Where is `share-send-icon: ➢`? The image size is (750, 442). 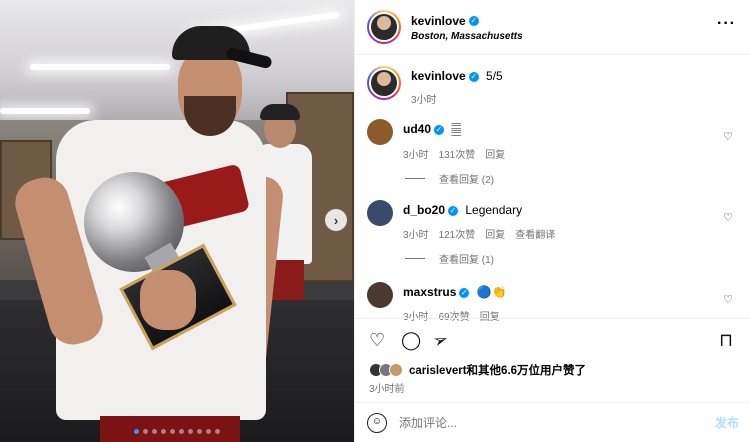 share-send-icon: ➢ is located at coordinates (440, 340).